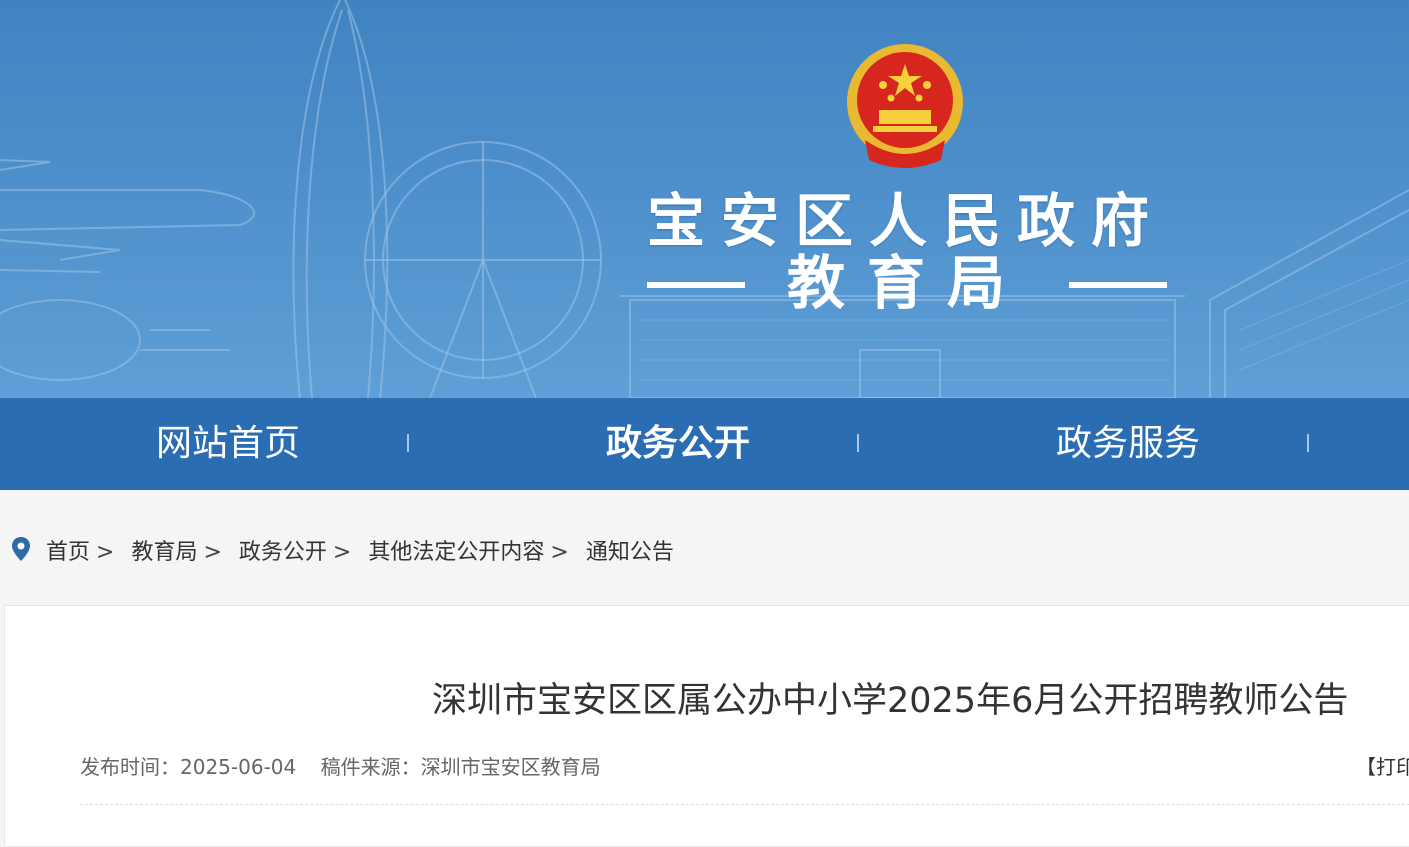 The image size is (1409, 847). Describe the element at coordinates (68, 552) in the screenshot. I see `breadcrumb-item-home: 首页` at that location.